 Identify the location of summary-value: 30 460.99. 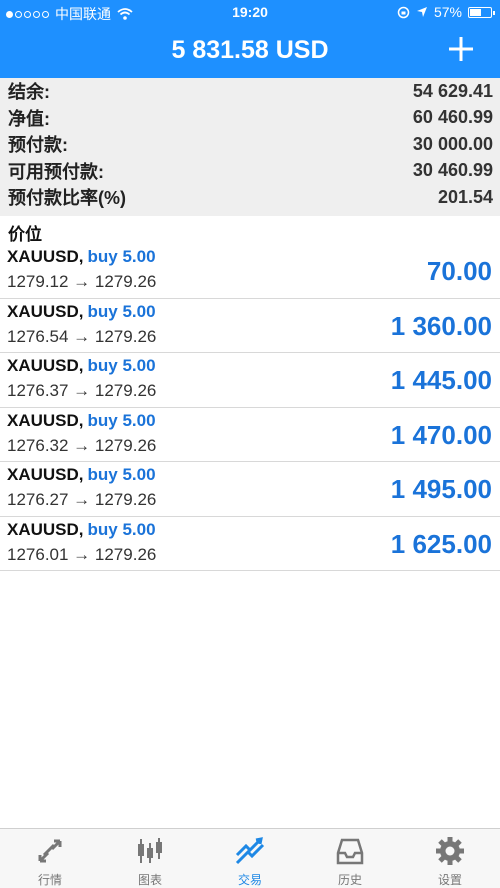
(452, 170).